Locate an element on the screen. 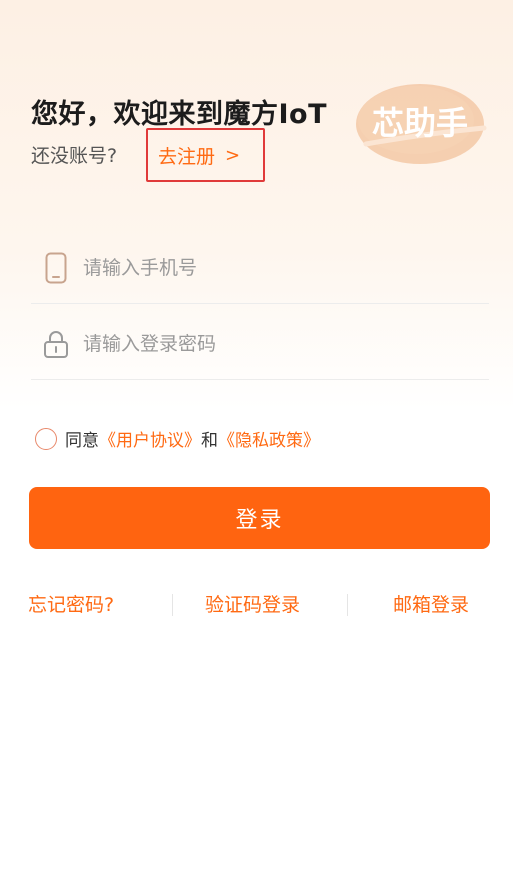 Image resolution: width=513 pixels, height=889 pixels. phone-input is located at coordinates (273, 267).